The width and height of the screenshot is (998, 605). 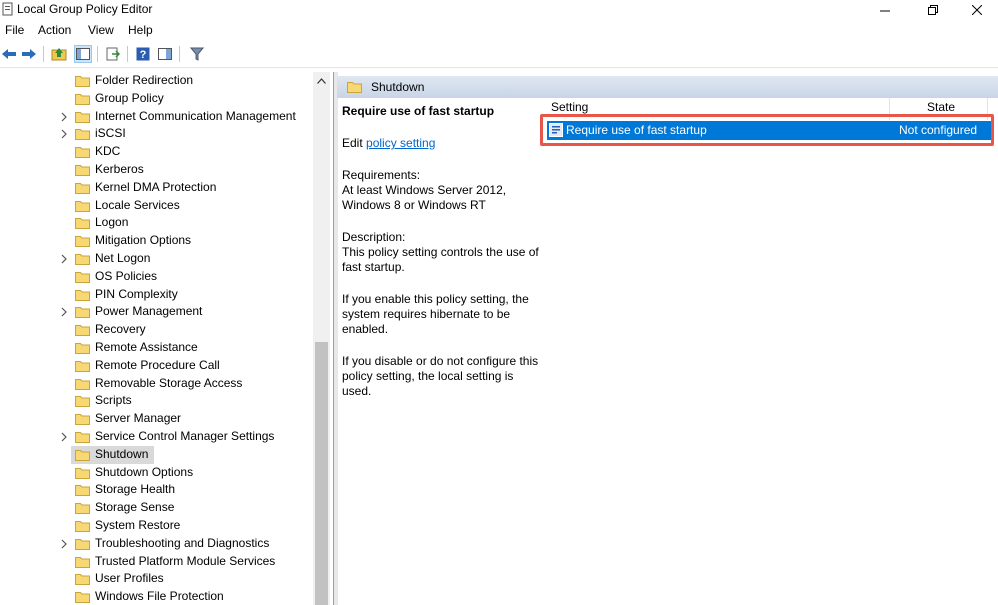 I want to click on forward-button, so click(x=29, y=54).